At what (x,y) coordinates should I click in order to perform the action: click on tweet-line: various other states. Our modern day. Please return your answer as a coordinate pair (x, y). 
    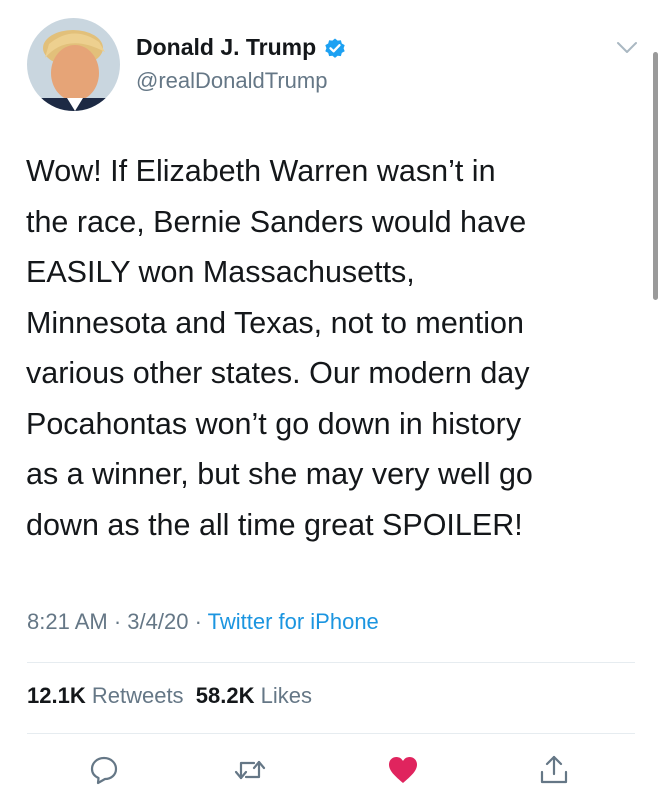
    Looking at the image, I should click on (278, 373).